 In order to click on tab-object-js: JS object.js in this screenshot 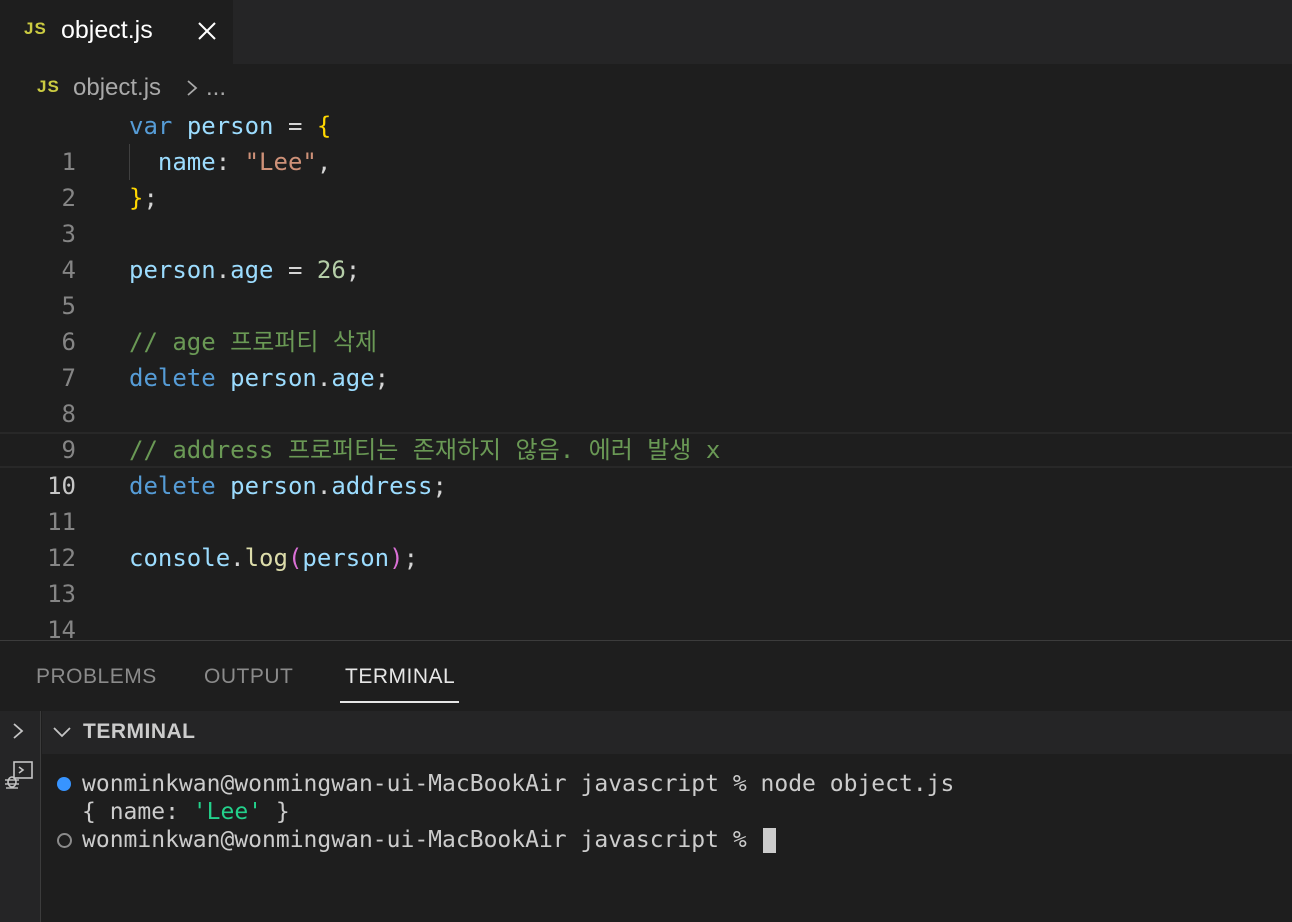, I will do `click(116, 32)`.